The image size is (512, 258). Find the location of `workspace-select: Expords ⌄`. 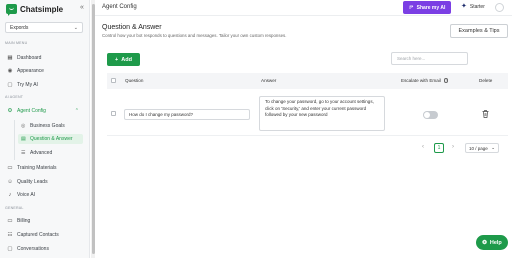

workspace-select: Expords ⌄ is located at coordinates (44, 27).